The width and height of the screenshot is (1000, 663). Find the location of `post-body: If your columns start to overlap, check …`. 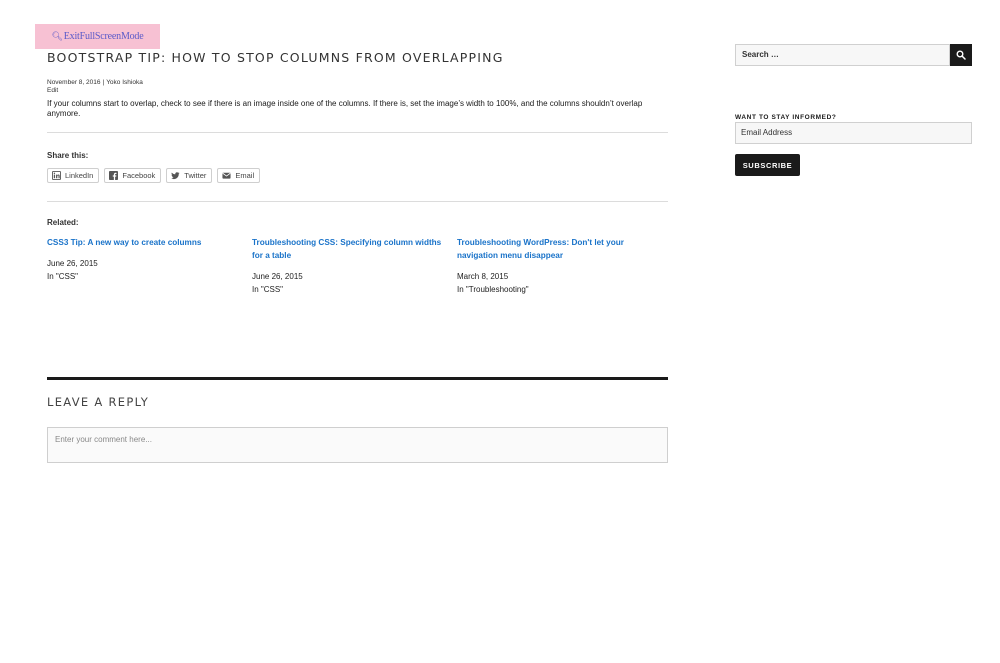

post-body: If your columns start to overlap, check … is located at coordinates (345, 108).